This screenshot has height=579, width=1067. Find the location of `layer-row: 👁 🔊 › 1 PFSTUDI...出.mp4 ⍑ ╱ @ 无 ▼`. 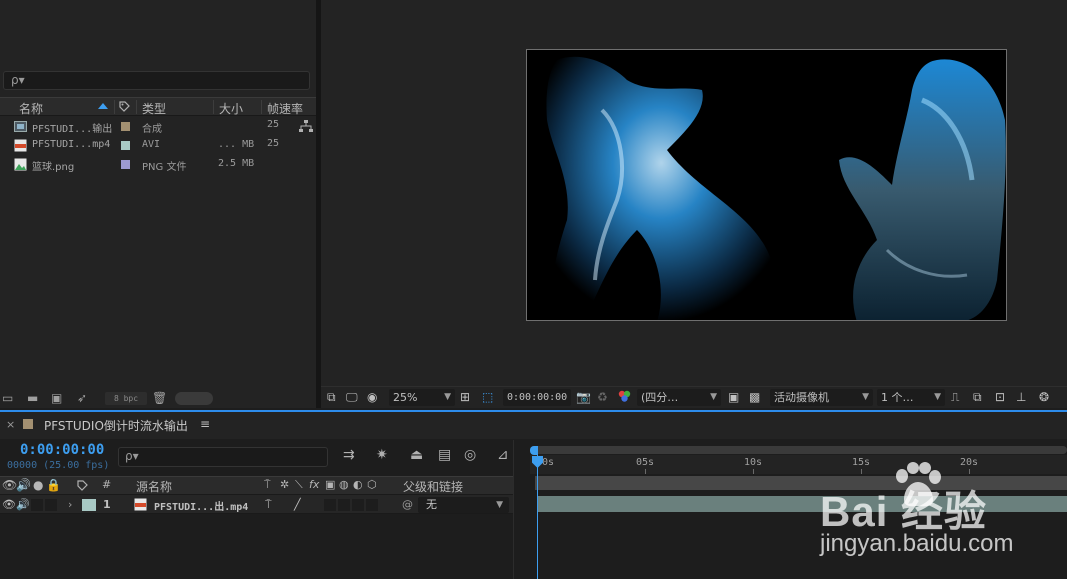

layer-row: 👁 🔊 › 1 PFSTUDI...出.mp4 ⍑ ╱ @ 无 ▼ is located at coordinates (256, 504).